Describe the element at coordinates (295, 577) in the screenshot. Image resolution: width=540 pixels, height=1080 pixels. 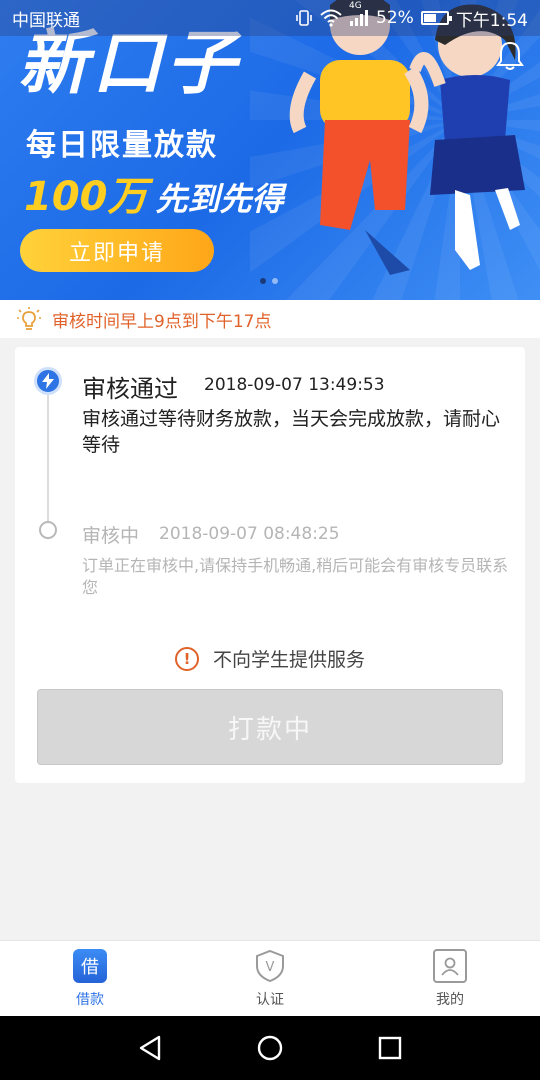
I see `step-reviewing-desc: 订单正在审核中,请保持手机畅通,稍后可能会有审核专员联系您` at that location.